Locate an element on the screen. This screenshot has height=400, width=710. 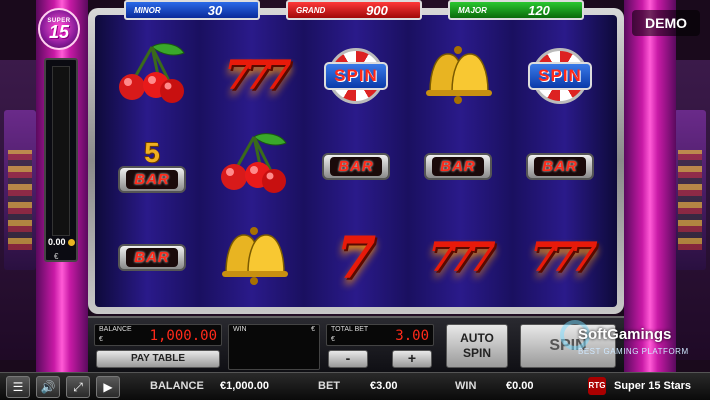
jackpot-grand: GRAND 900 is located at coordinates (354, 10).